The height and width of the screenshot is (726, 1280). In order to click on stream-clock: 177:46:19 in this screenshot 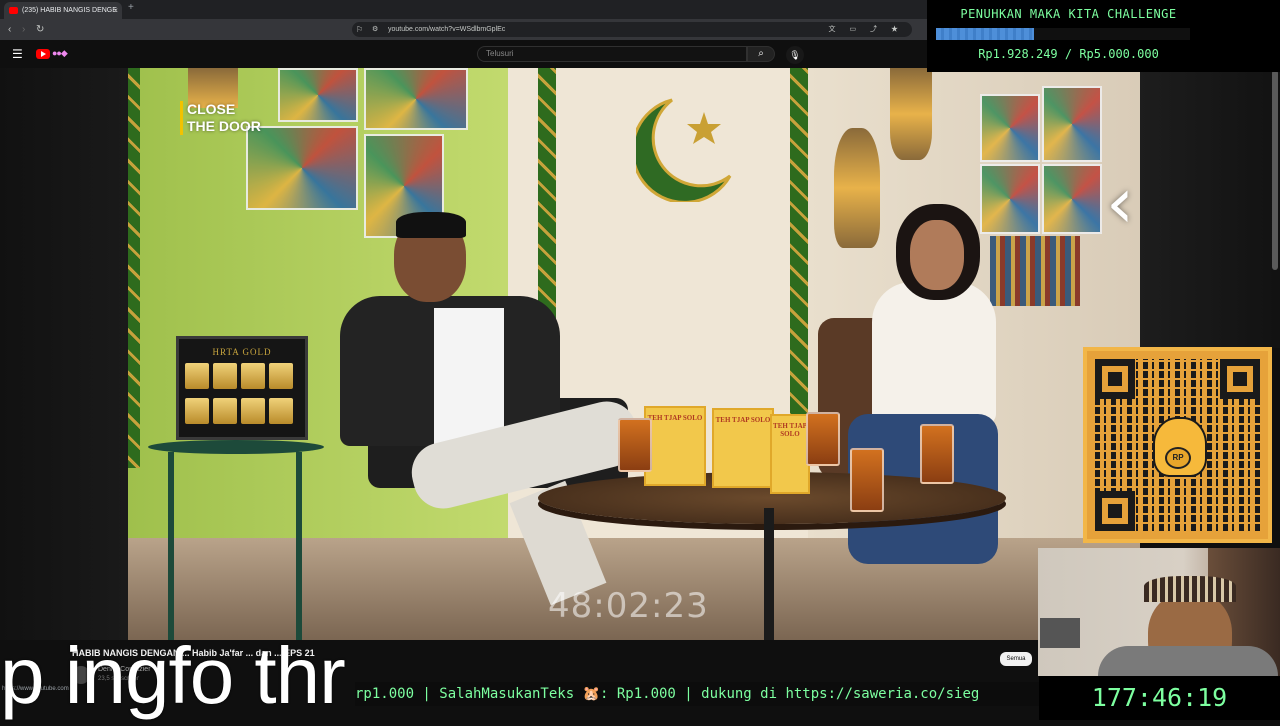, I will do `click(1159, 698)`.